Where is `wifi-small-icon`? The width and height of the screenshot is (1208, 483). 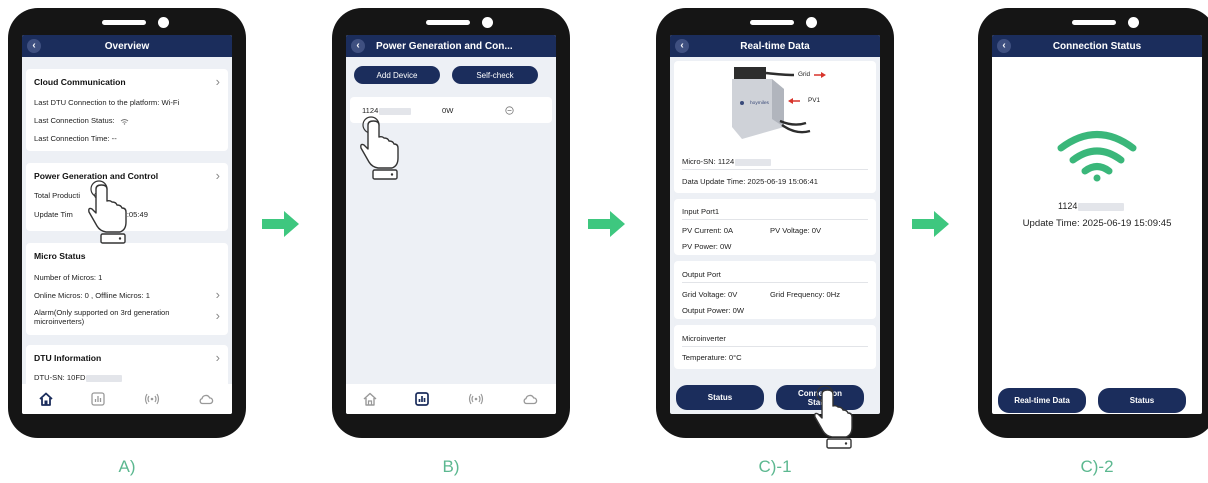 wifi-small-icon is located at coordinates (124, 121).